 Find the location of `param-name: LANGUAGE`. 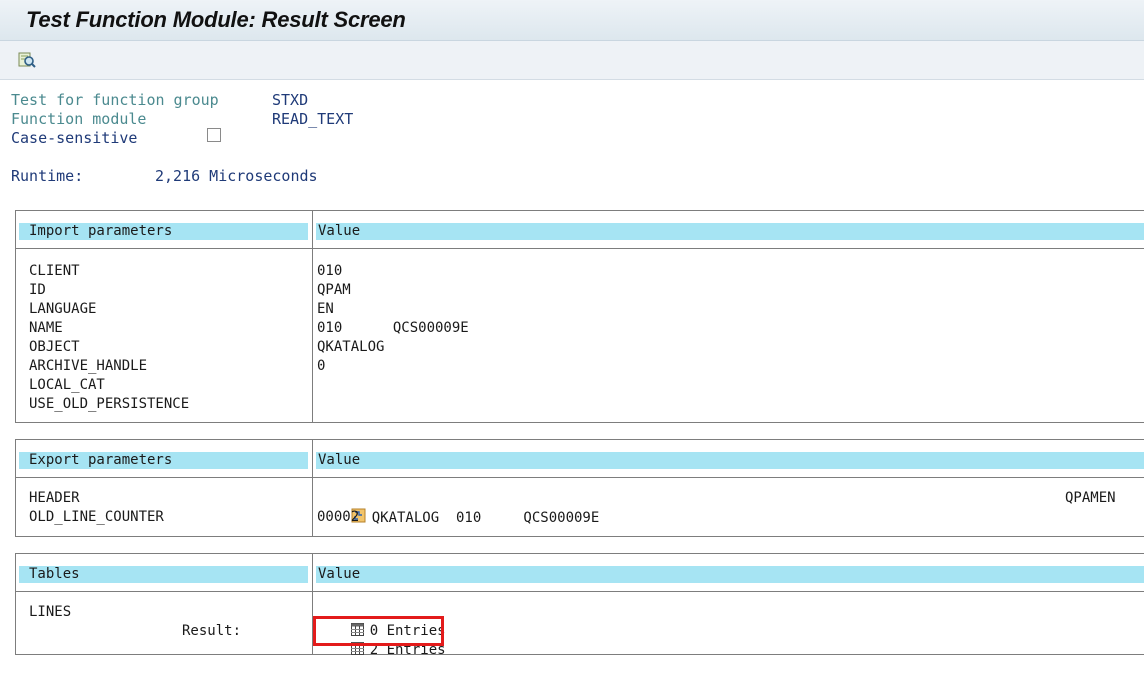

param-name: LANGUAGE is located at coordinates (63, 309).